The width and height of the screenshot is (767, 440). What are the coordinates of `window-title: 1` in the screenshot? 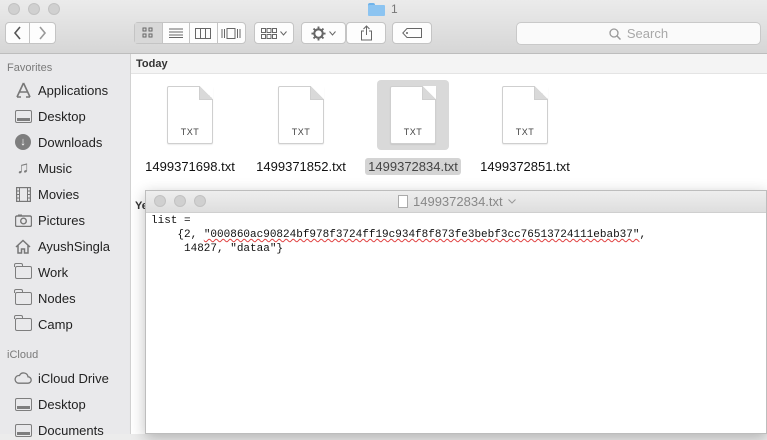 It's located at (383, 9).